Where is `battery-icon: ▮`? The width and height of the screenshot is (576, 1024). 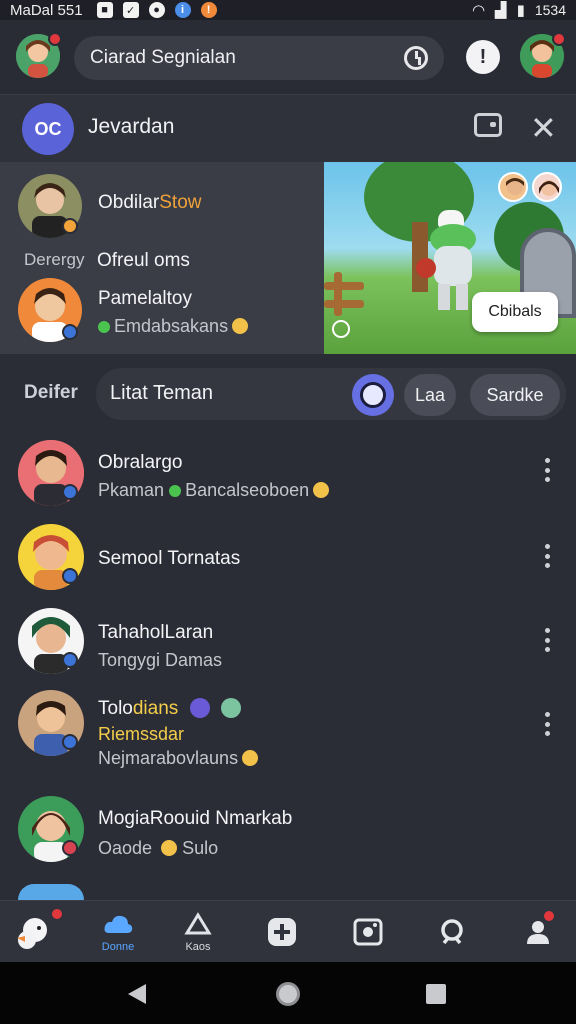 battery-icon: ▮ is located at coordinates (520, 10).